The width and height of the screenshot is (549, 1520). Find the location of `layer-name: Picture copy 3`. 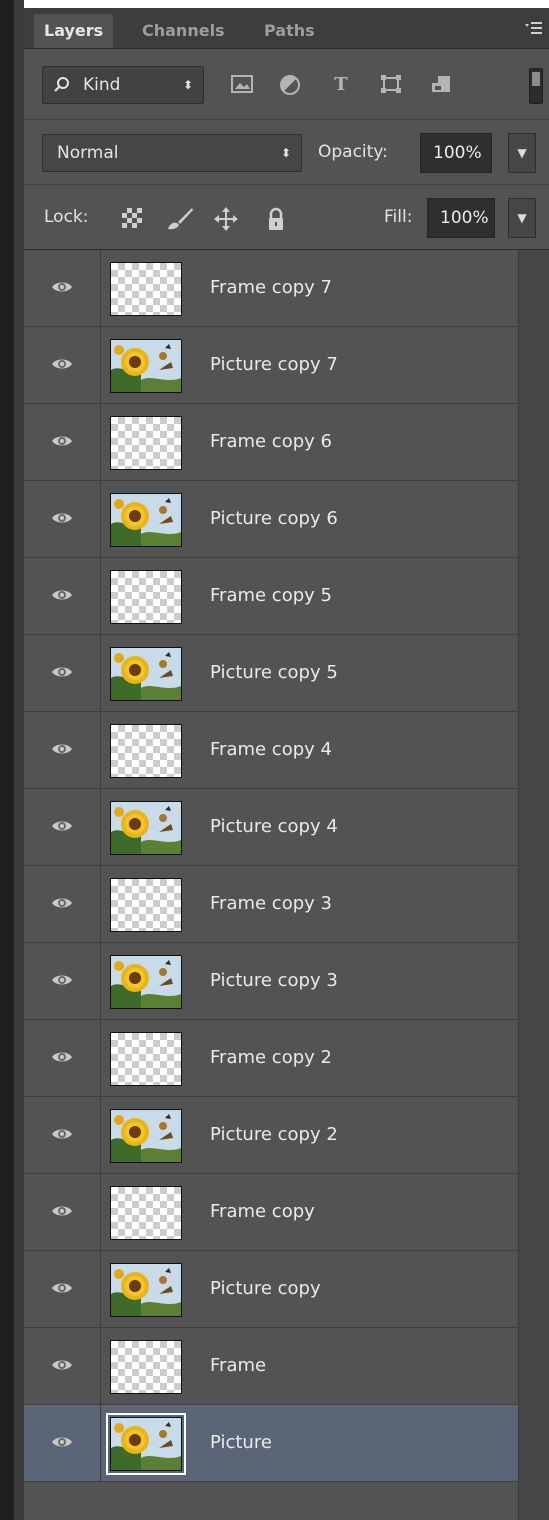

layer-name: Picture copy 3 is located at coordinates (274, 981).